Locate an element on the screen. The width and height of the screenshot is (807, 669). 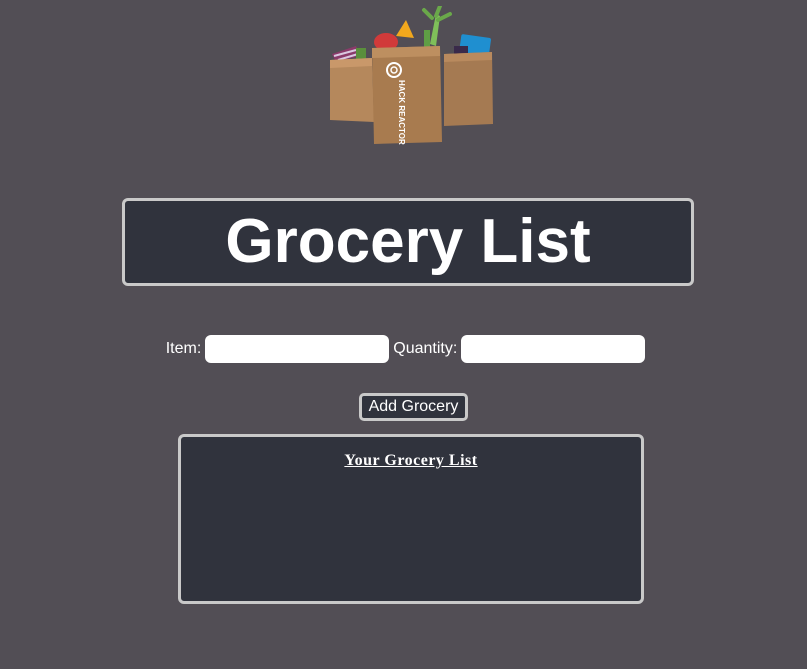
grocery-list-panel: Your Grocery List is located at coordinates (411, 519).